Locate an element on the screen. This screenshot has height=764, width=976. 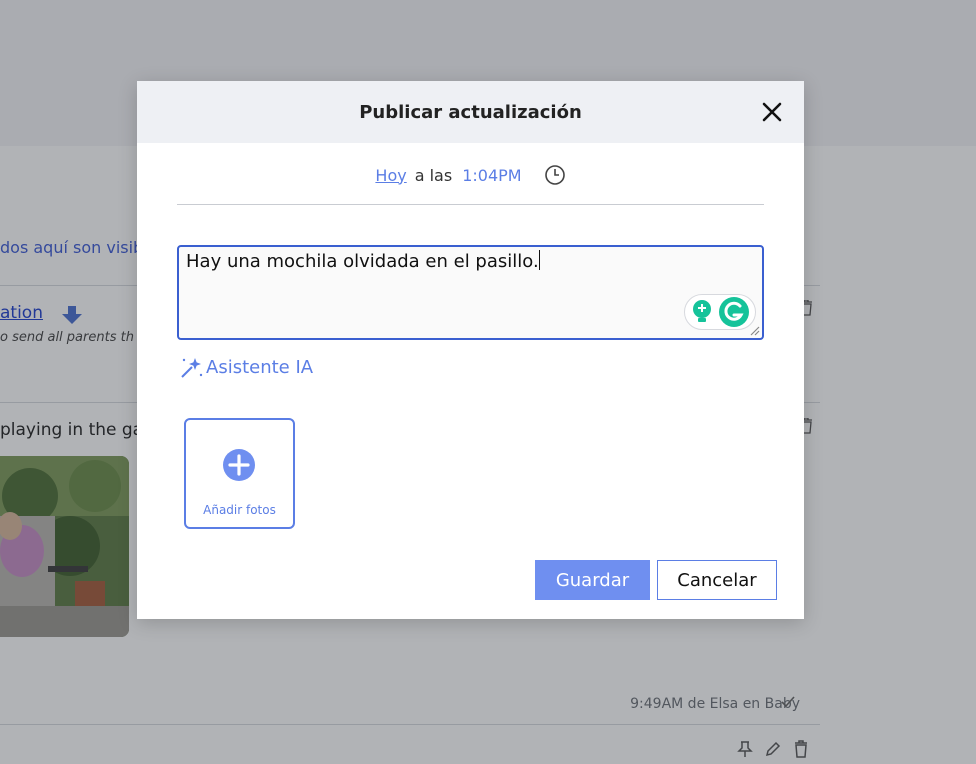
text-caret is located at coordinates (539, 260).